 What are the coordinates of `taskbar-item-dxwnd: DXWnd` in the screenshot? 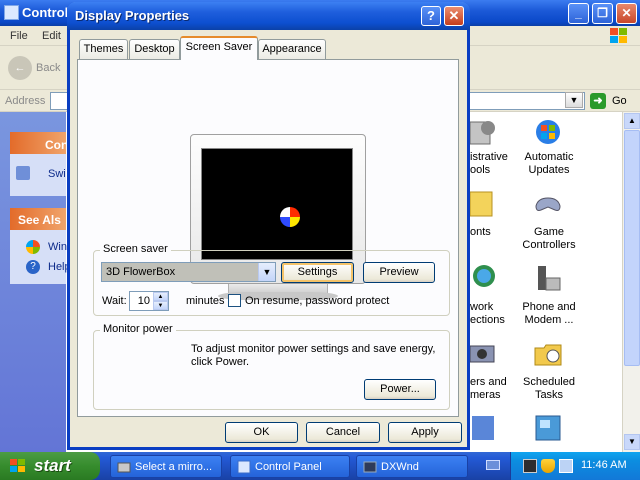 It's located at (412, 466).